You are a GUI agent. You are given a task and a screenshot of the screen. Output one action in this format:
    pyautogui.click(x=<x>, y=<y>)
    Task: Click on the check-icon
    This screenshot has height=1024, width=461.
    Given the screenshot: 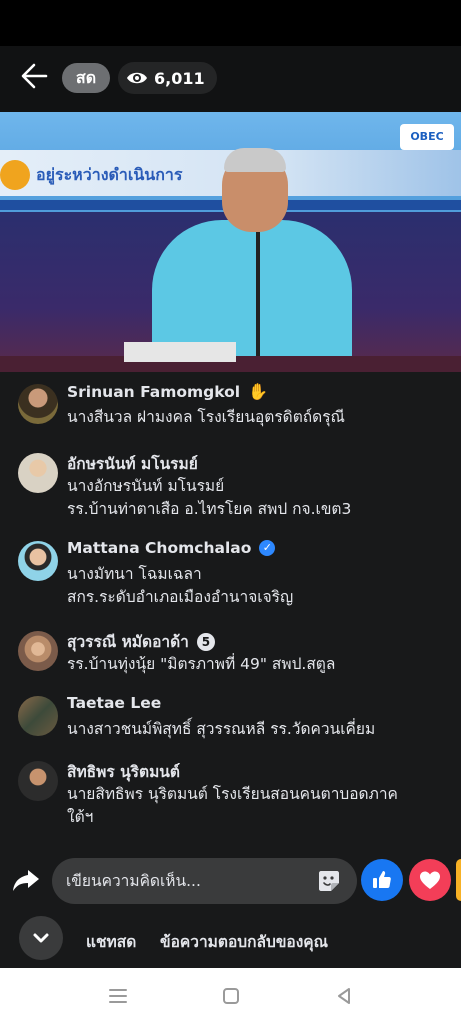 What is the action you would take?
    pyautogui.click(x=15, y=175)
    